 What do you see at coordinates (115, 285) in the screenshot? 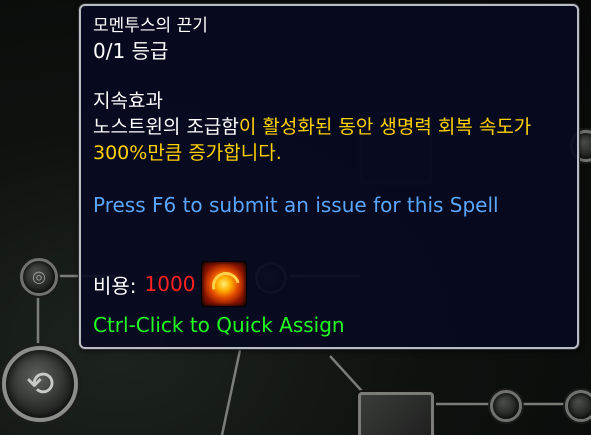
I see `cost-label: 비용:` at bounding box center [115, 285].